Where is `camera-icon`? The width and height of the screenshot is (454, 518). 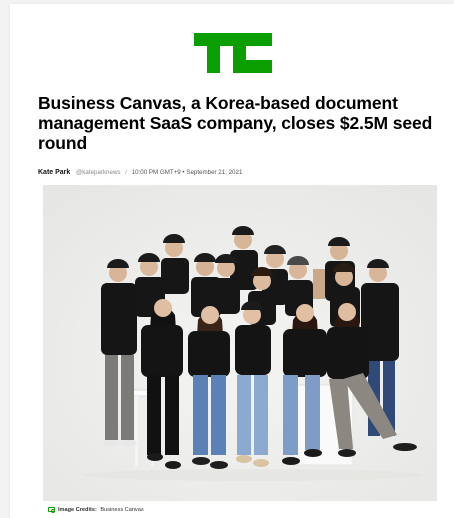 camera-icon is located at coordinates (51, 510).